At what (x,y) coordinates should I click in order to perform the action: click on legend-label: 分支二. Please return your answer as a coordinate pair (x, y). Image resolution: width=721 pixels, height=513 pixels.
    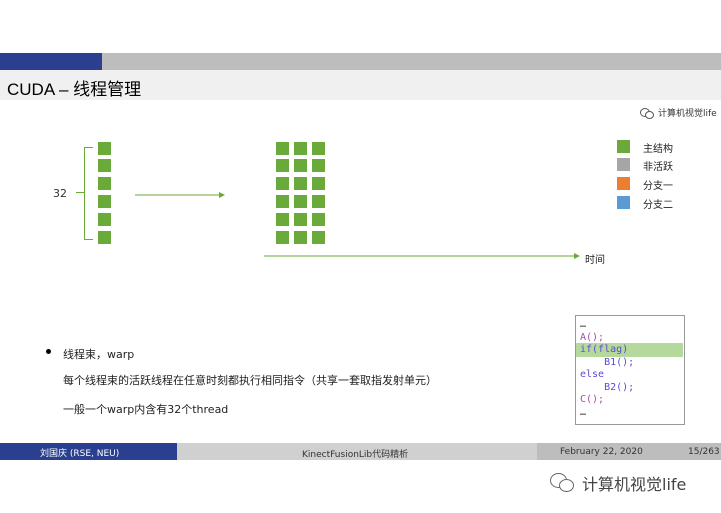
    Looking at the image, I should click on (658, 205).